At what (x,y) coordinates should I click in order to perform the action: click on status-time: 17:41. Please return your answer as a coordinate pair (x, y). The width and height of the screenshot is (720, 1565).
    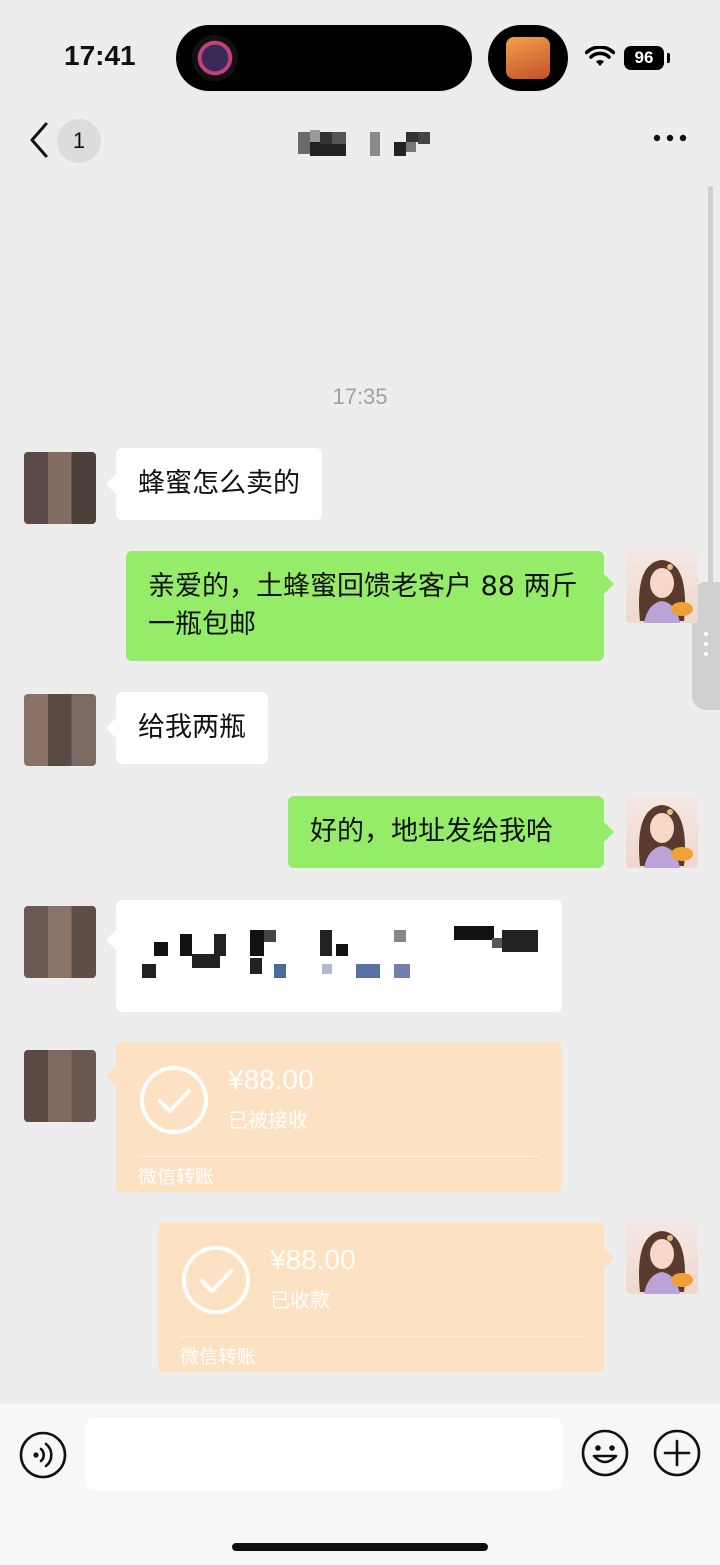
    Looking at the image, I should click on (100, 55).